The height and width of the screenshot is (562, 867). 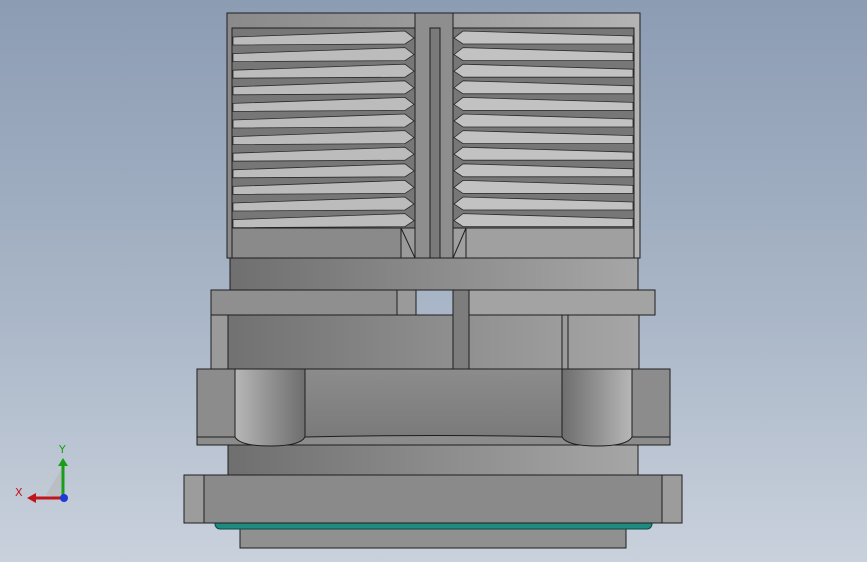 I want to click on coordinate-triad, so click(x=47, y=480).